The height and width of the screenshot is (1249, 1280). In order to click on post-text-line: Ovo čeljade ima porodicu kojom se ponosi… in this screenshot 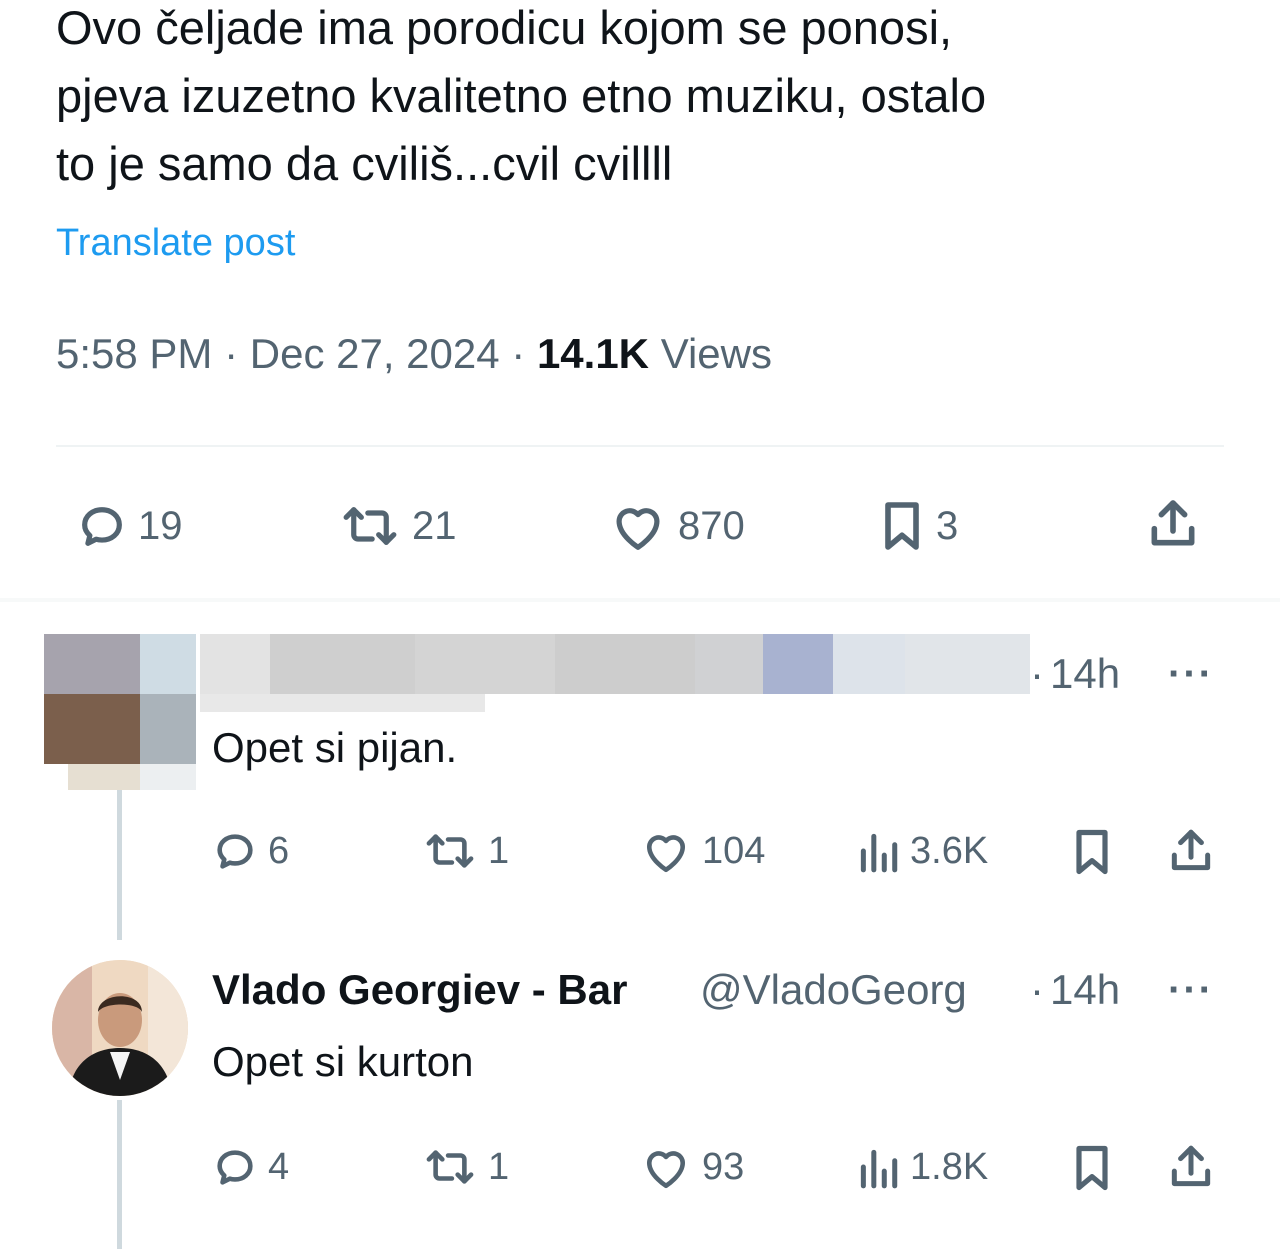, I will do `click(504, 27)`.